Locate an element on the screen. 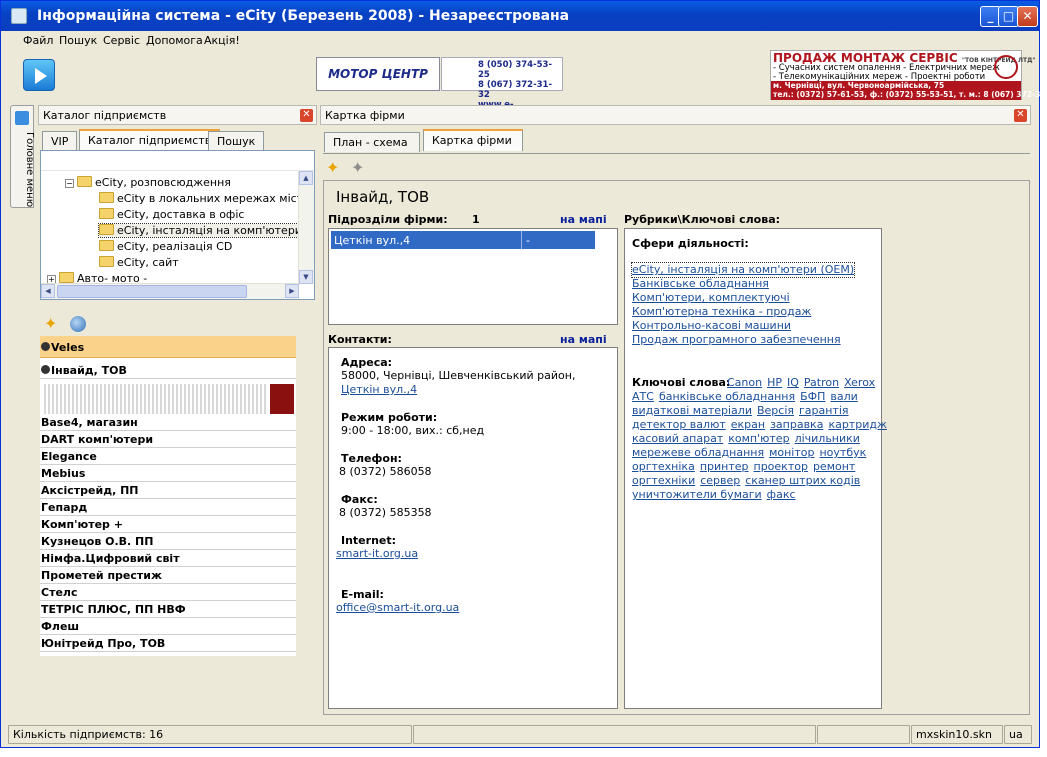 This screenshot has height=757, width=1047. tree-node: eCity, реалізація CD is located at coordinates (165, 246).